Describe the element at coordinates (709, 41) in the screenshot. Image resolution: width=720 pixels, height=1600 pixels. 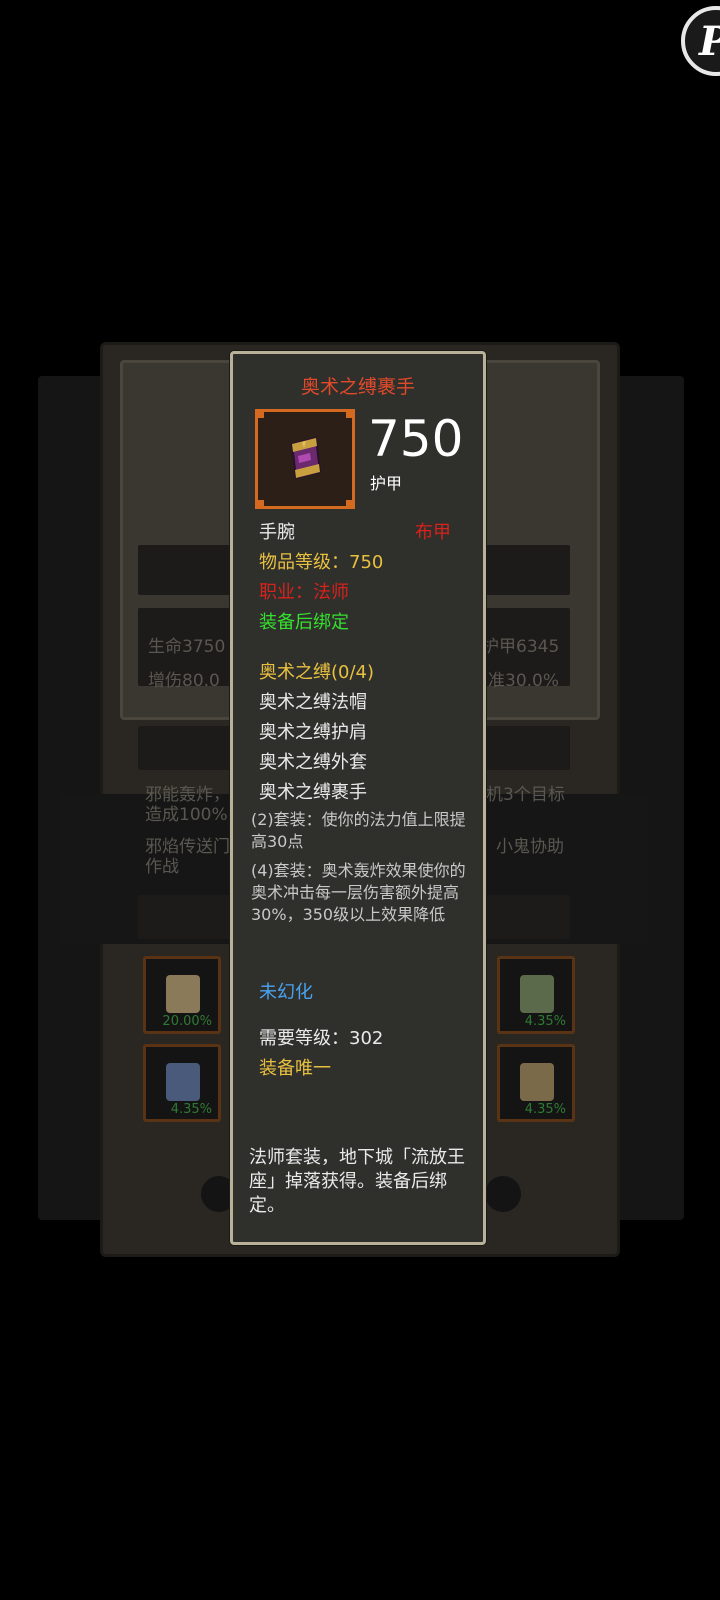
I see `floating-assist-icon: P` at that location.